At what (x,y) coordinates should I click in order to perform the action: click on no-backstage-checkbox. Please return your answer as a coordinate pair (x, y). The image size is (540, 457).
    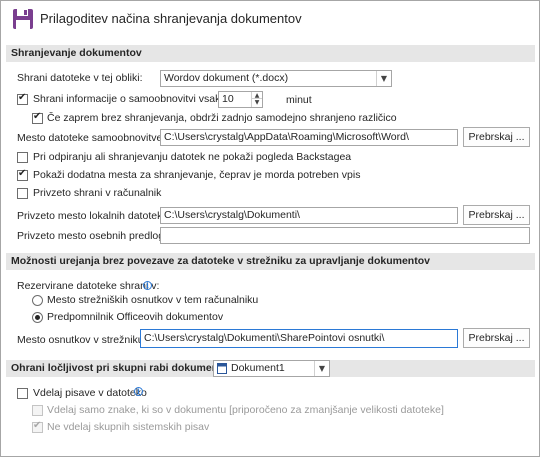
    Looking at the image, I should click on (22, 157).